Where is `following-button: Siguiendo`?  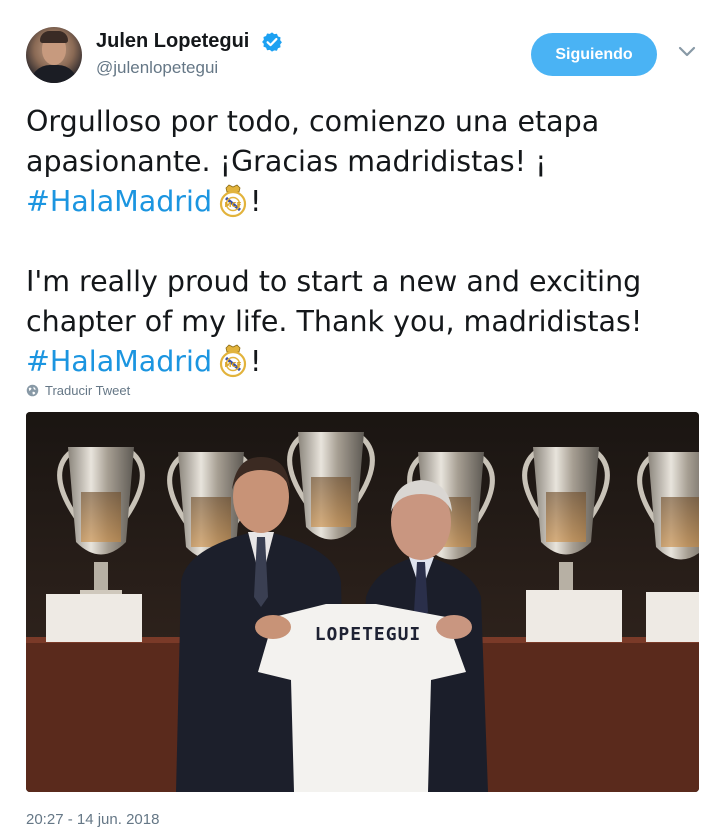
following-button: Siguiendo is located at coordinates (594, 54).